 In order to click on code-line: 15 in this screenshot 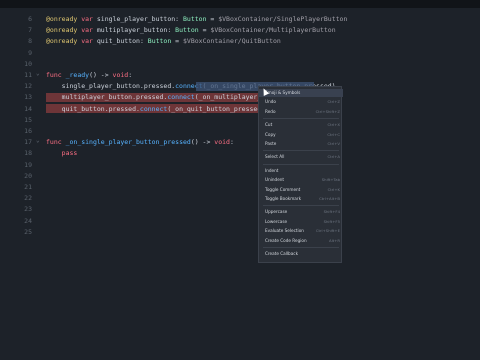, I will do `click(240, 120)`.